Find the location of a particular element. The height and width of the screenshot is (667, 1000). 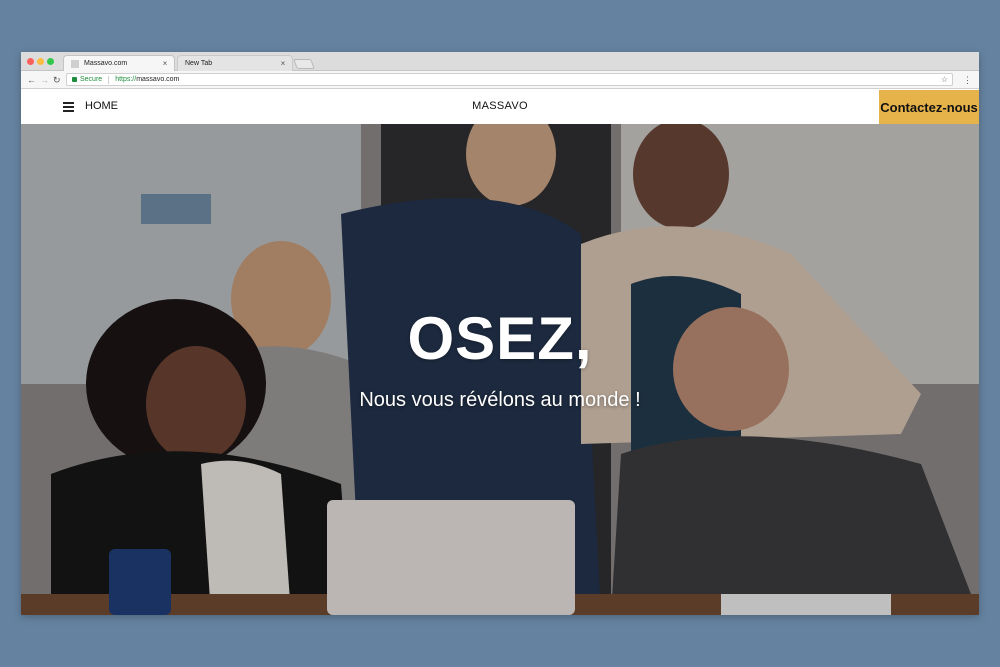

tab-strip: Massavo.com × New Tab × is located at coordinates (500, 61).